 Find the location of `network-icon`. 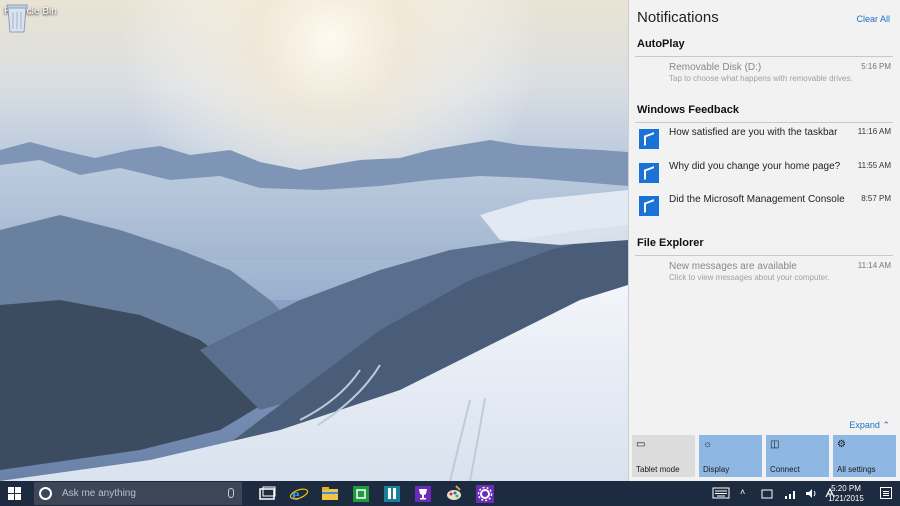

network-icon is located at coordinates (791, 493).